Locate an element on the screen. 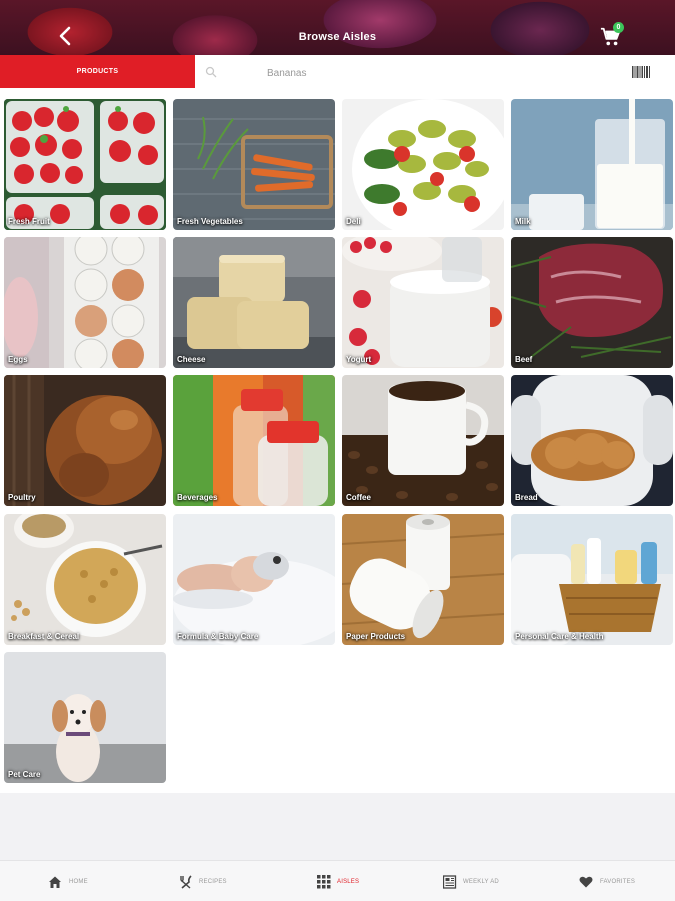 The width and height of the screenshot is (675, 901). aisle-tile-fresh-vegetables: Fresh Vegetables is located at coordinates (254, 164).